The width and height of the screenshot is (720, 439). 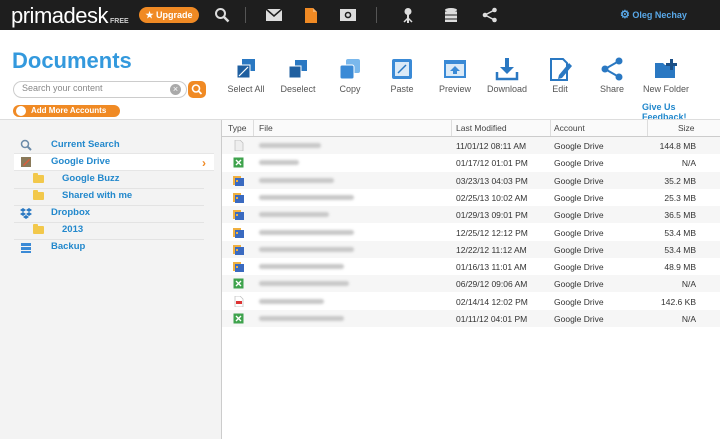 I want to click on table-row: 02/25/13 10:02 AM Google Drive 25.3 MB, so click(x=471, y=197).